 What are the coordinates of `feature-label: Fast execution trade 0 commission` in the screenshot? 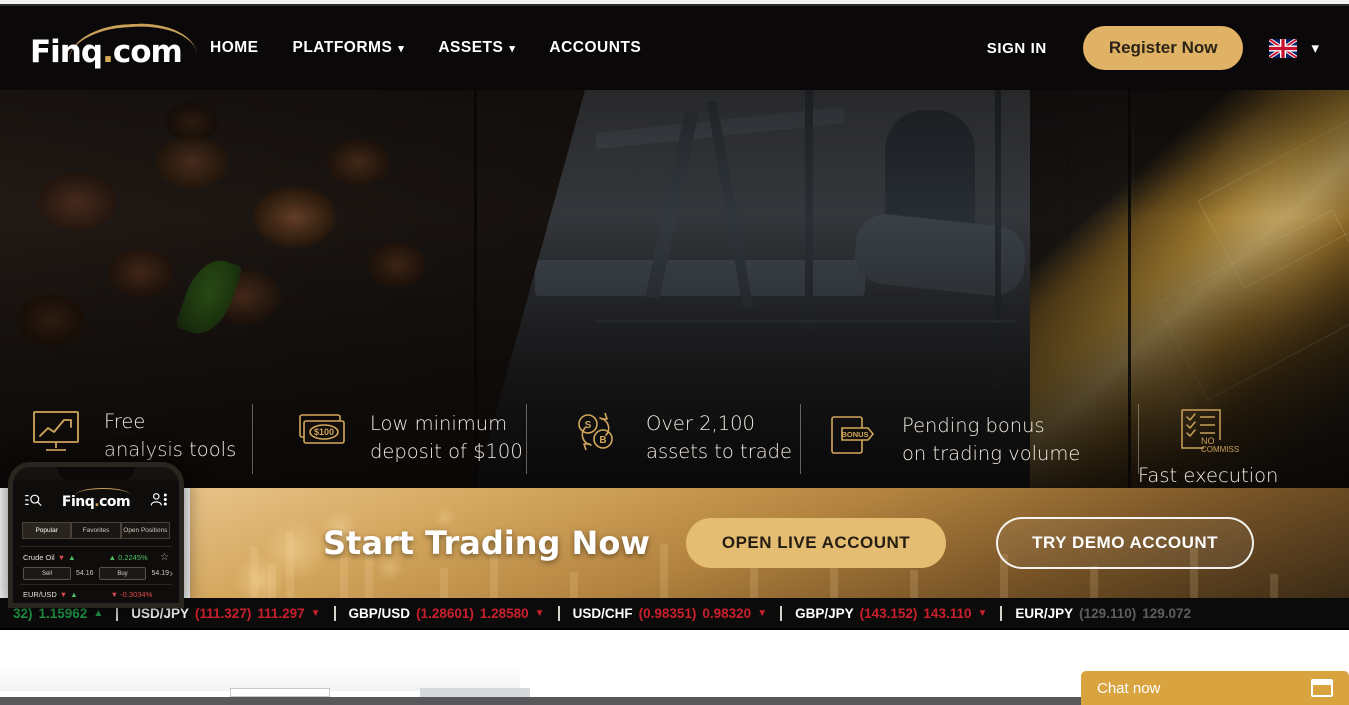 It's located at (1208, 475).